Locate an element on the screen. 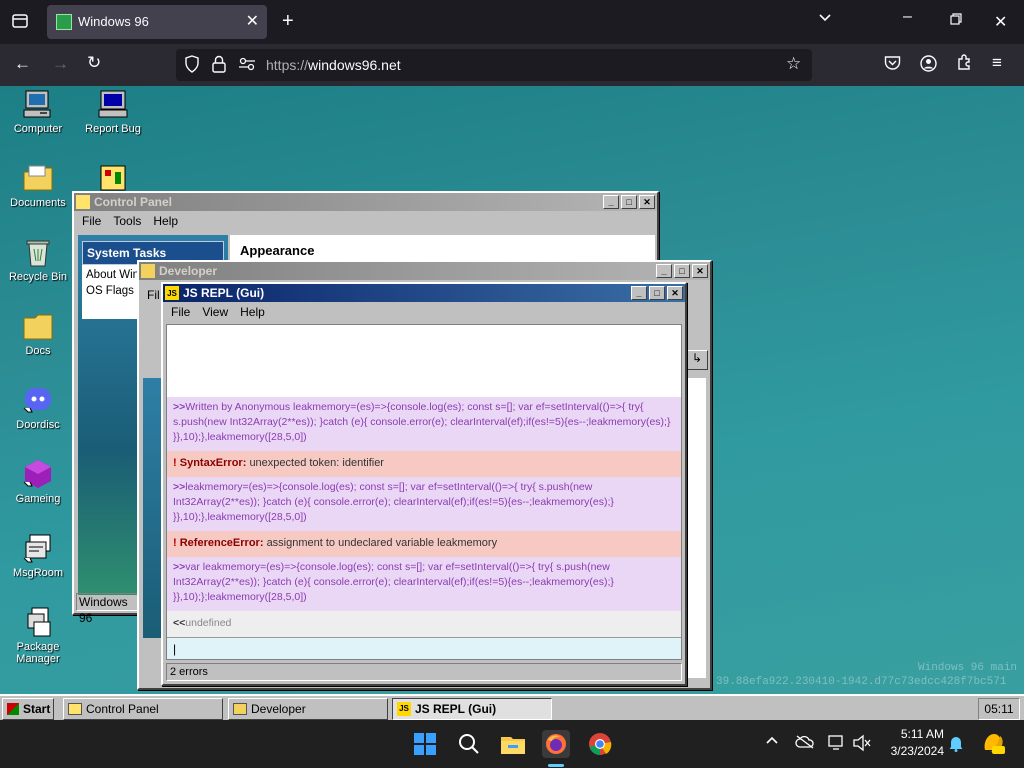  taskbar-item-js-repl: JS JS REPL (Gui) is located at coordinates (472, 709).